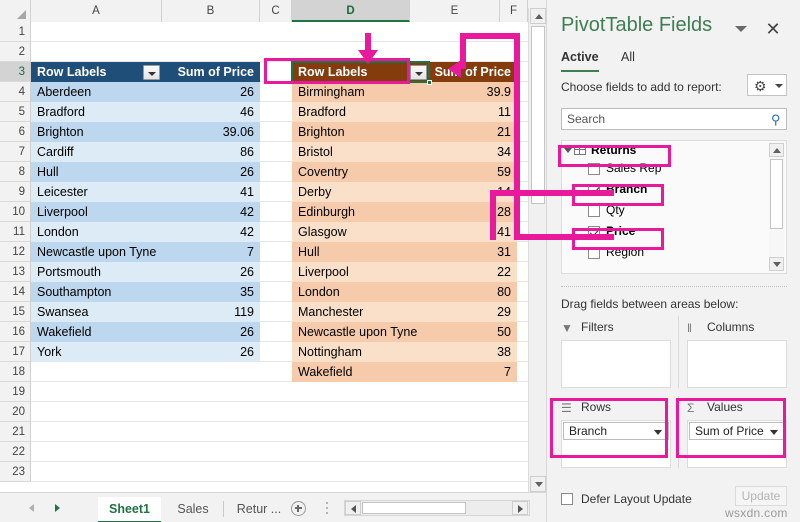 The width and height of the screenshot is (800, 522). What do you see at coordinates (15, 352) in the screenshot?
I see `row-header-17: 17` at bounding box center [15, 352].